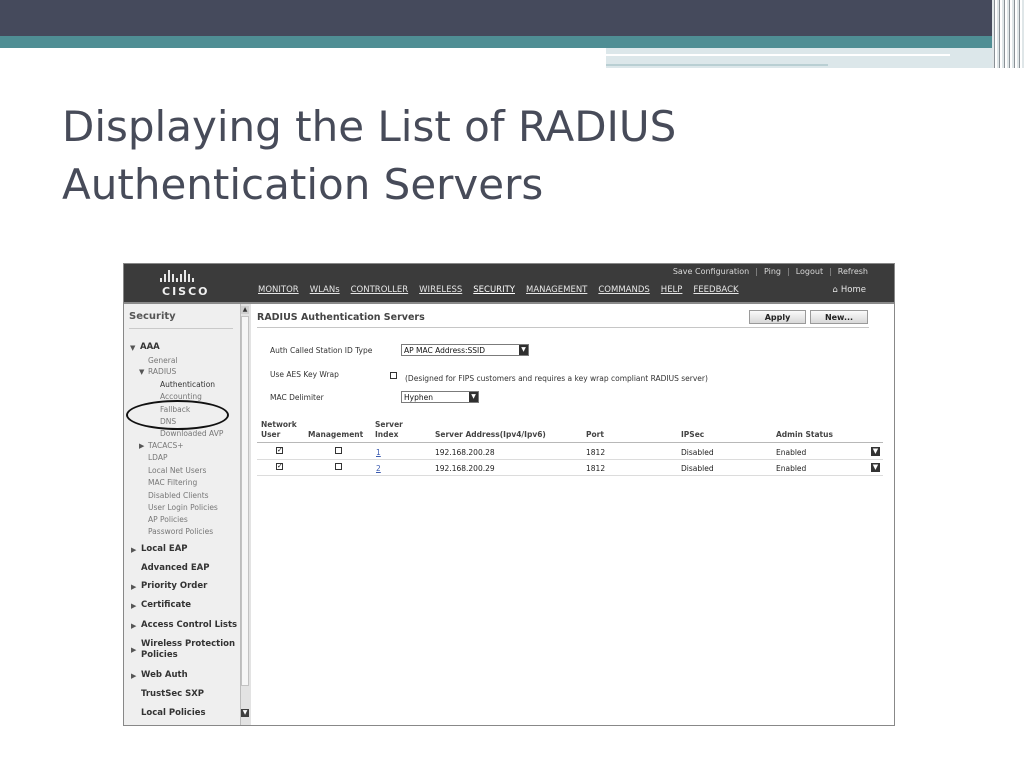 The width and height of the screenshot is (1024, 768). I want to click on sidebar-item-web-auth: Web Auth, so click(164, 675).